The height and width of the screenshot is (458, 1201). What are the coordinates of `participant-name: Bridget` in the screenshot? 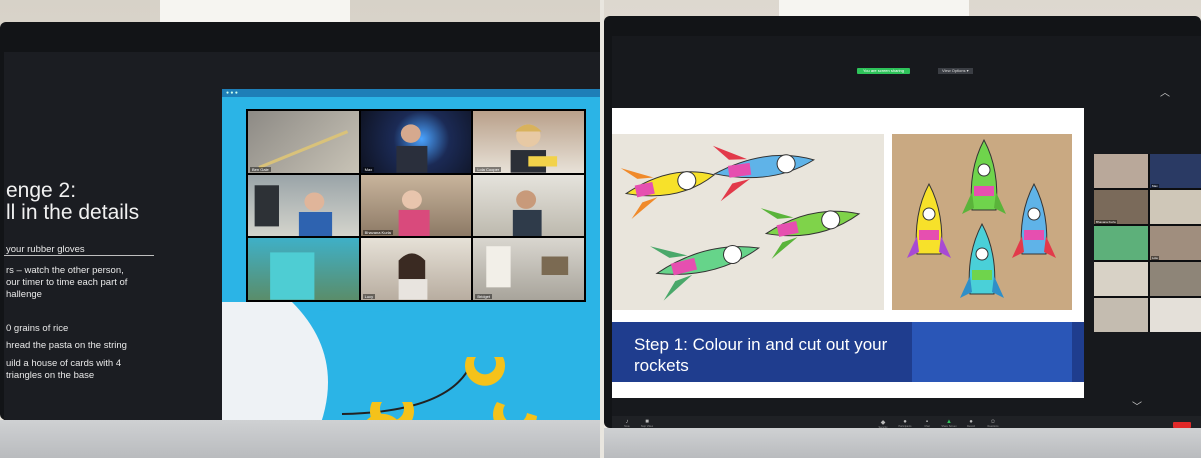 It's located at (484, 296).